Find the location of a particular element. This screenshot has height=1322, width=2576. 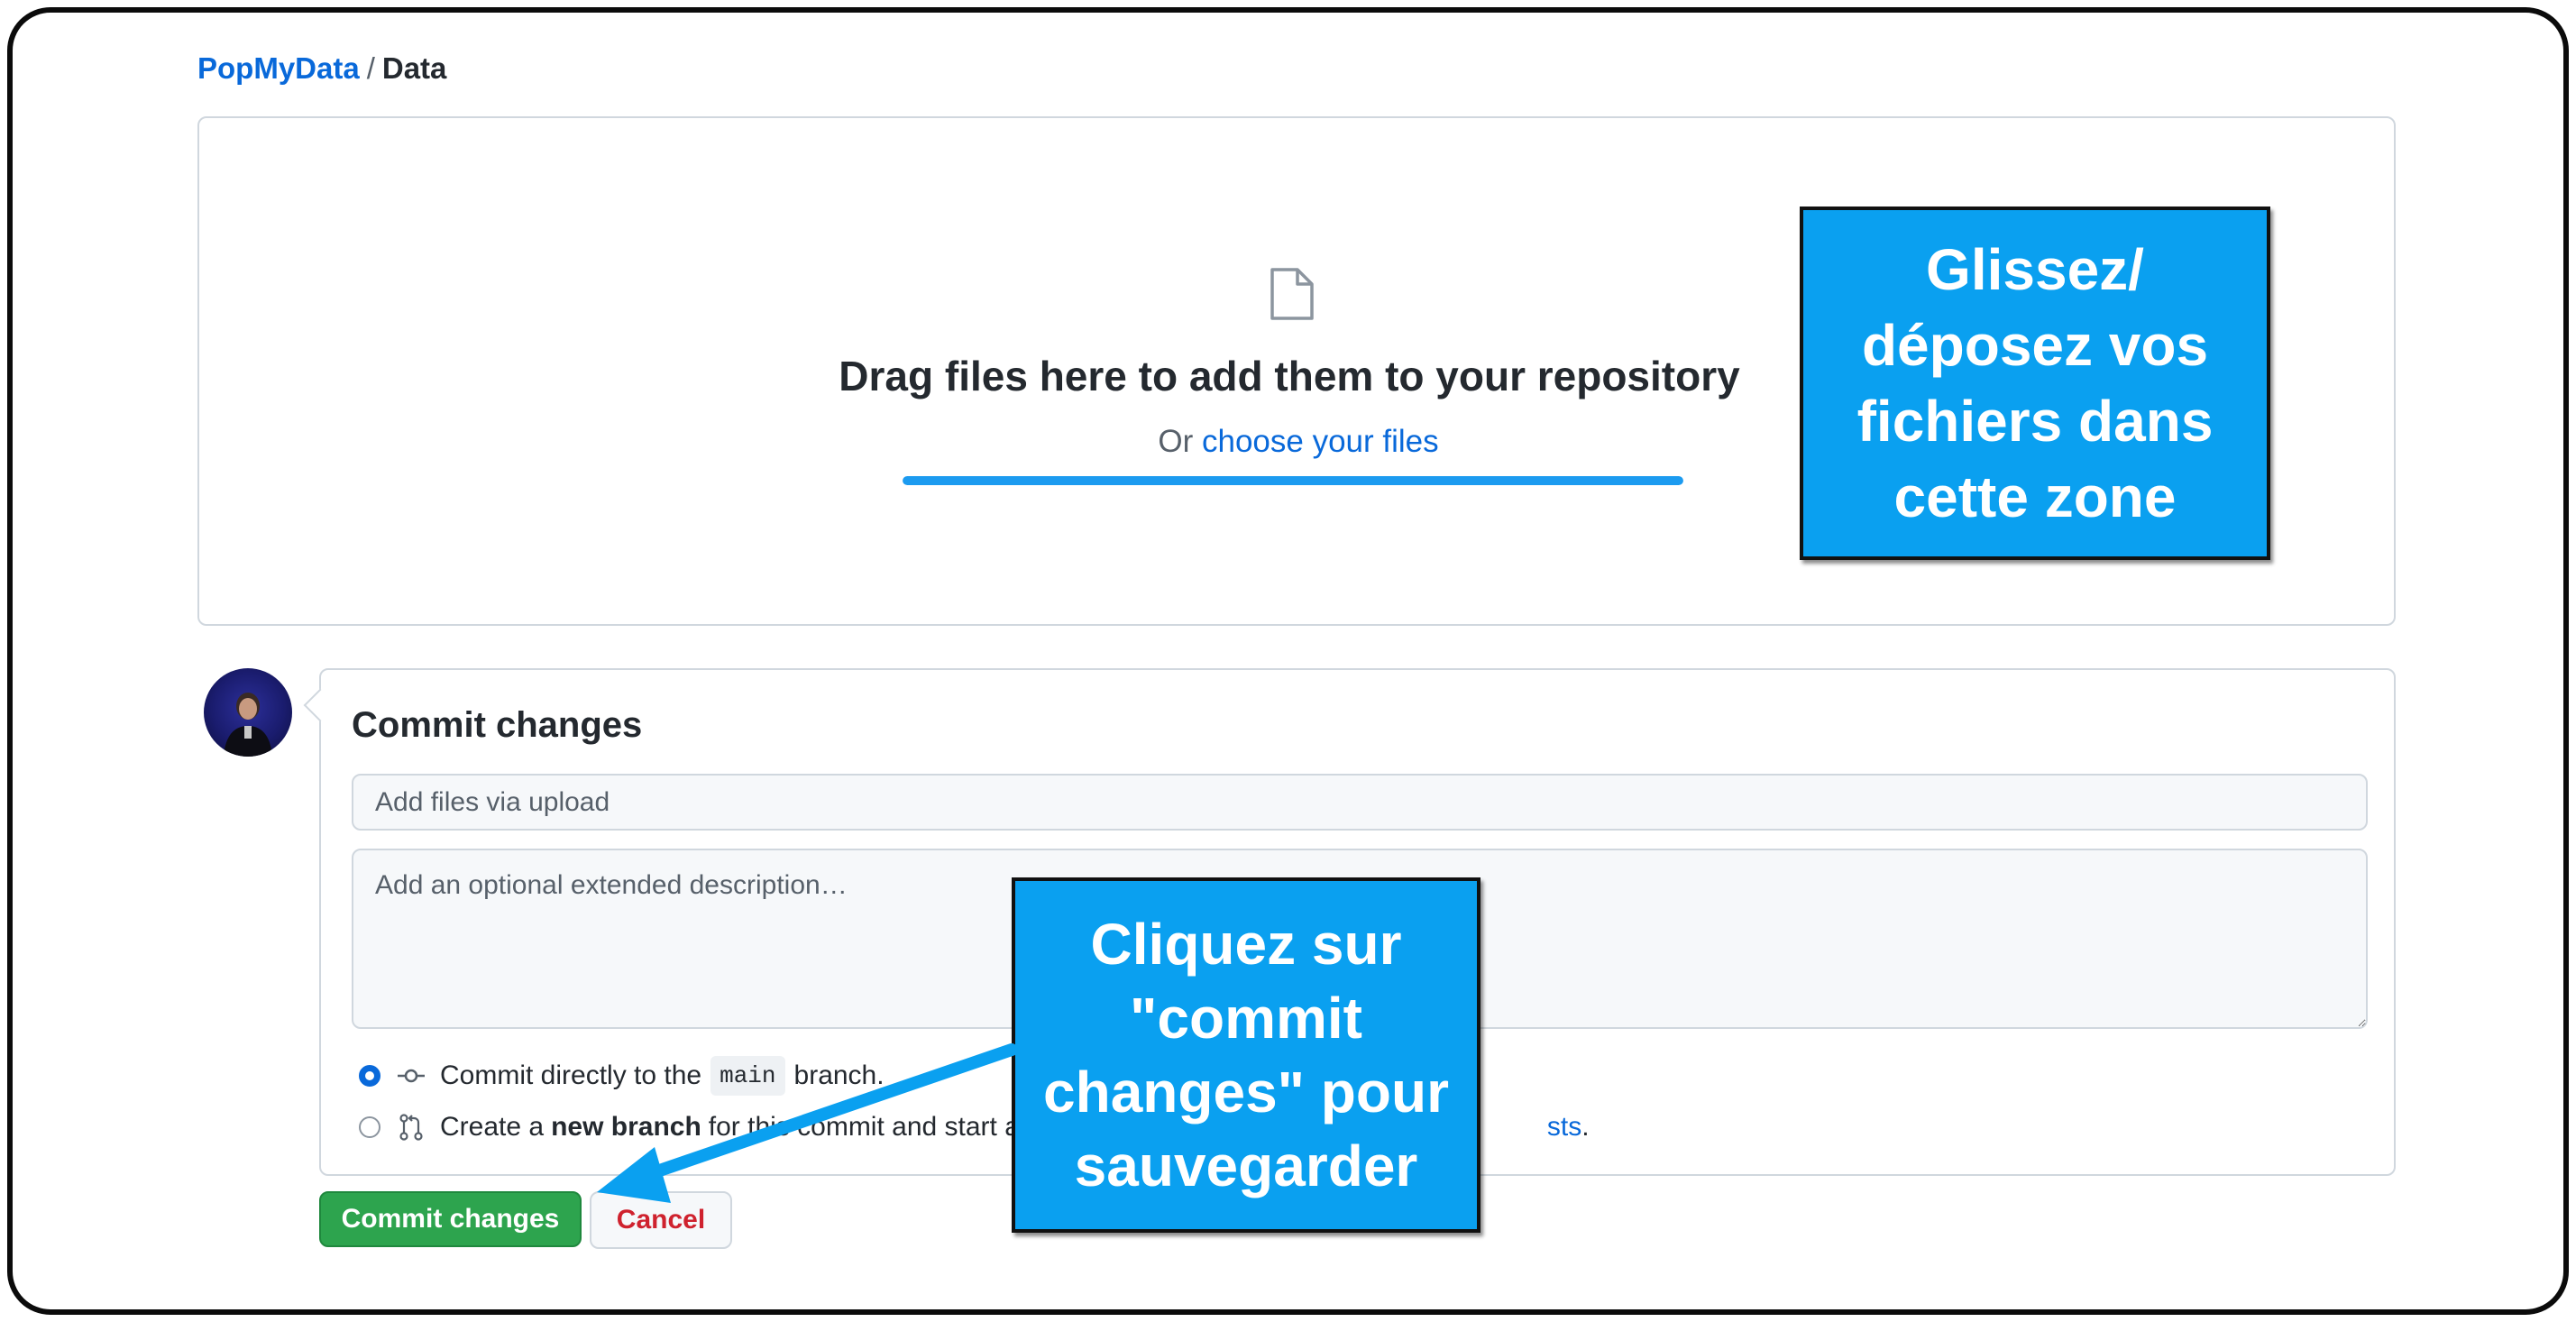

pull-requests-link: sts is located at coordinates (1564, 1127).